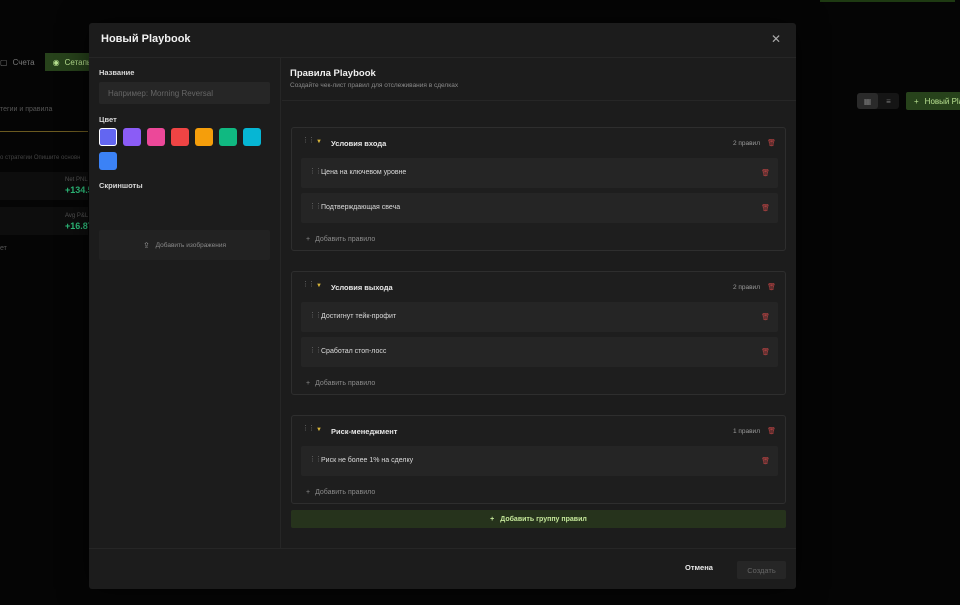 This screenshot has width=960, height=605. I want to click on upload-images-button: ⇪ Добавить изображения, so click(184, 245).